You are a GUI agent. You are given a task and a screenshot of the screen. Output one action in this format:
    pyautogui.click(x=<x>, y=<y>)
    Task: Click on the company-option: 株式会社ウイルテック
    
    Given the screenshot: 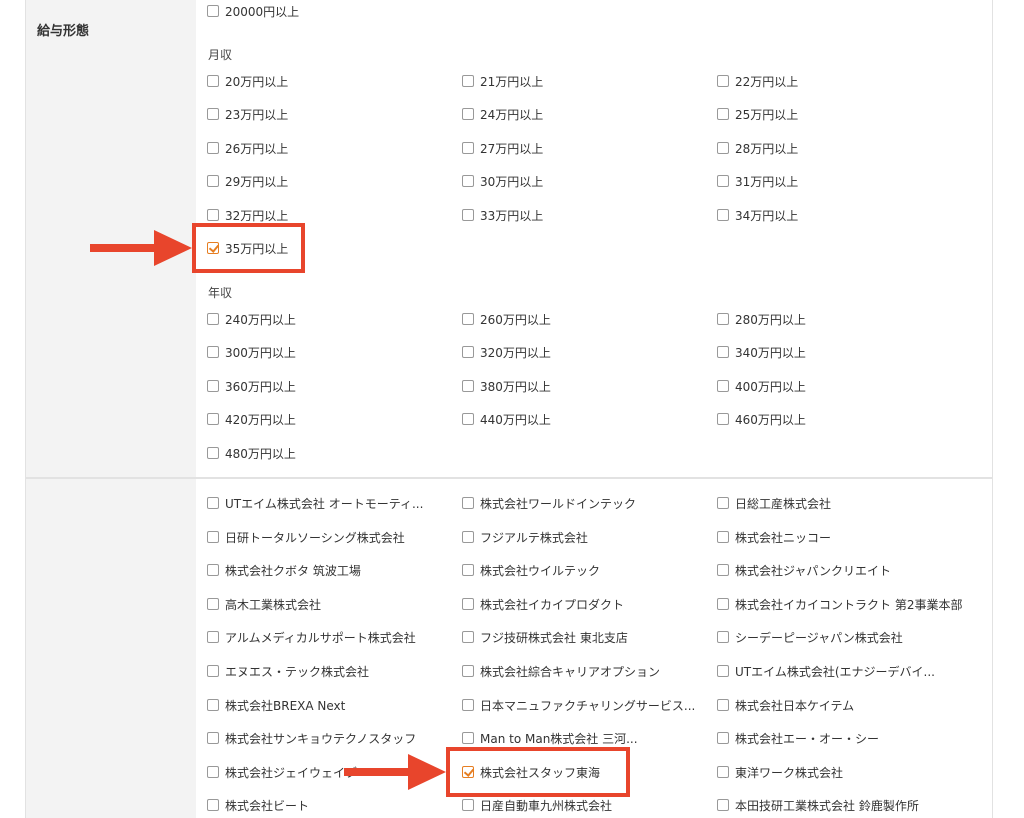 What is the action you would take?
    pyautogui.click(x=531, y=570)
    